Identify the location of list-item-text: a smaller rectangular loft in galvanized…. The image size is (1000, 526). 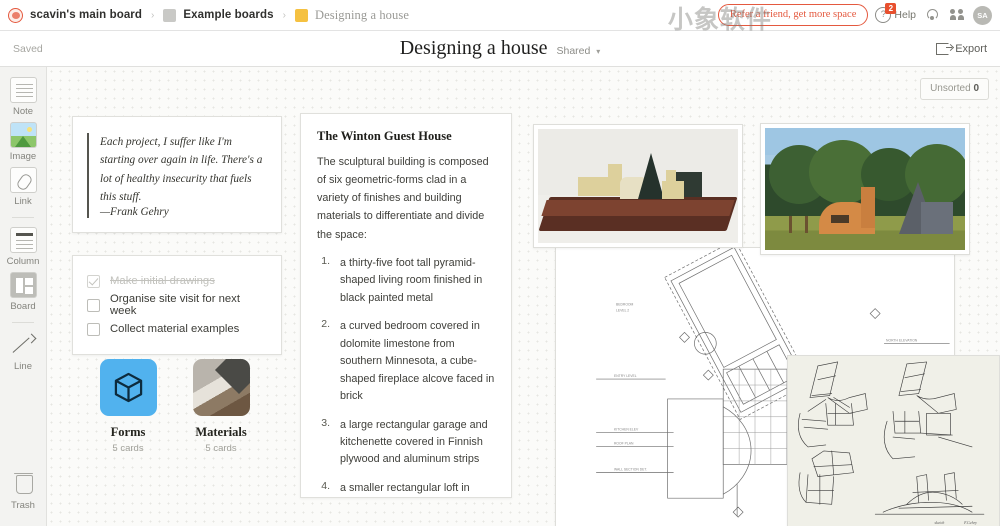
(405, 487).